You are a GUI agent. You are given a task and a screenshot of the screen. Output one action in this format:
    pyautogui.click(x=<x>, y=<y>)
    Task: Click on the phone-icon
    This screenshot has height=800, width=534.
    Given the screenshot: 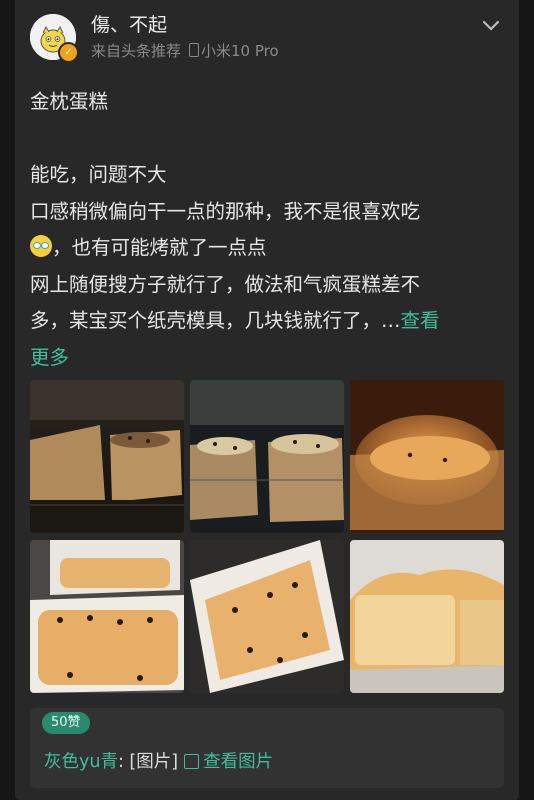 What is the action you would take?
    pyautogui.click(x=194, y=50)
    